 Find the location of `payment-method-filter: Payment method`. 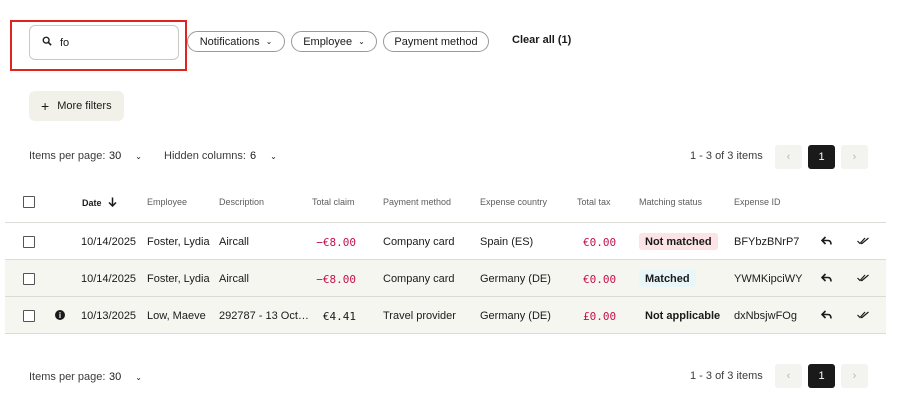

payment-method-filter: Payment method is located at coordinates (436, 41).